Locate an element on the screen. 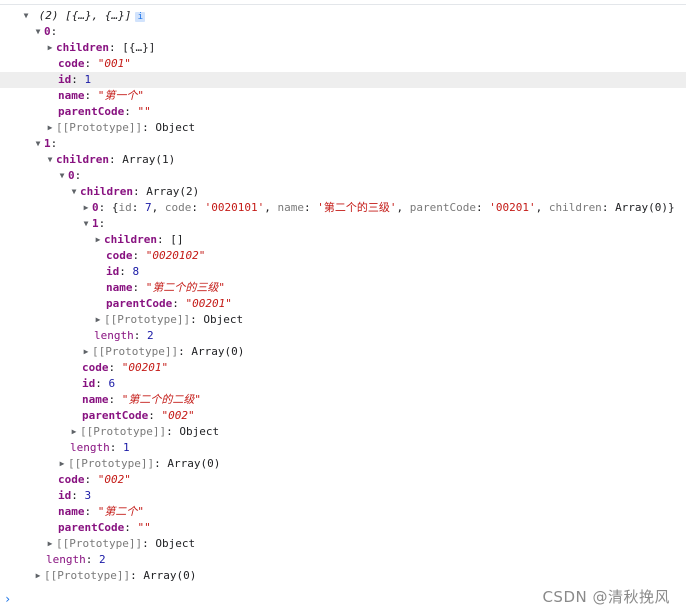  preview-key: children is located at coordinates (575, 207).